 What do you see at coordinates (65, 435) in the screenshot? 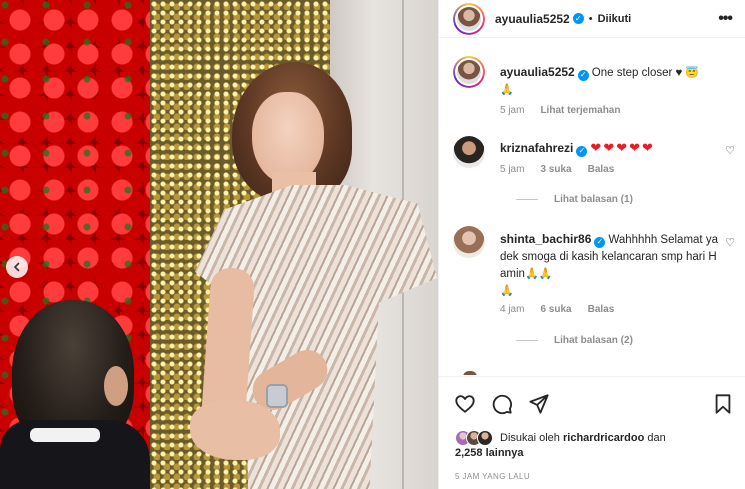
I see `man-shirt-collar` at bounding box center [65, 435].